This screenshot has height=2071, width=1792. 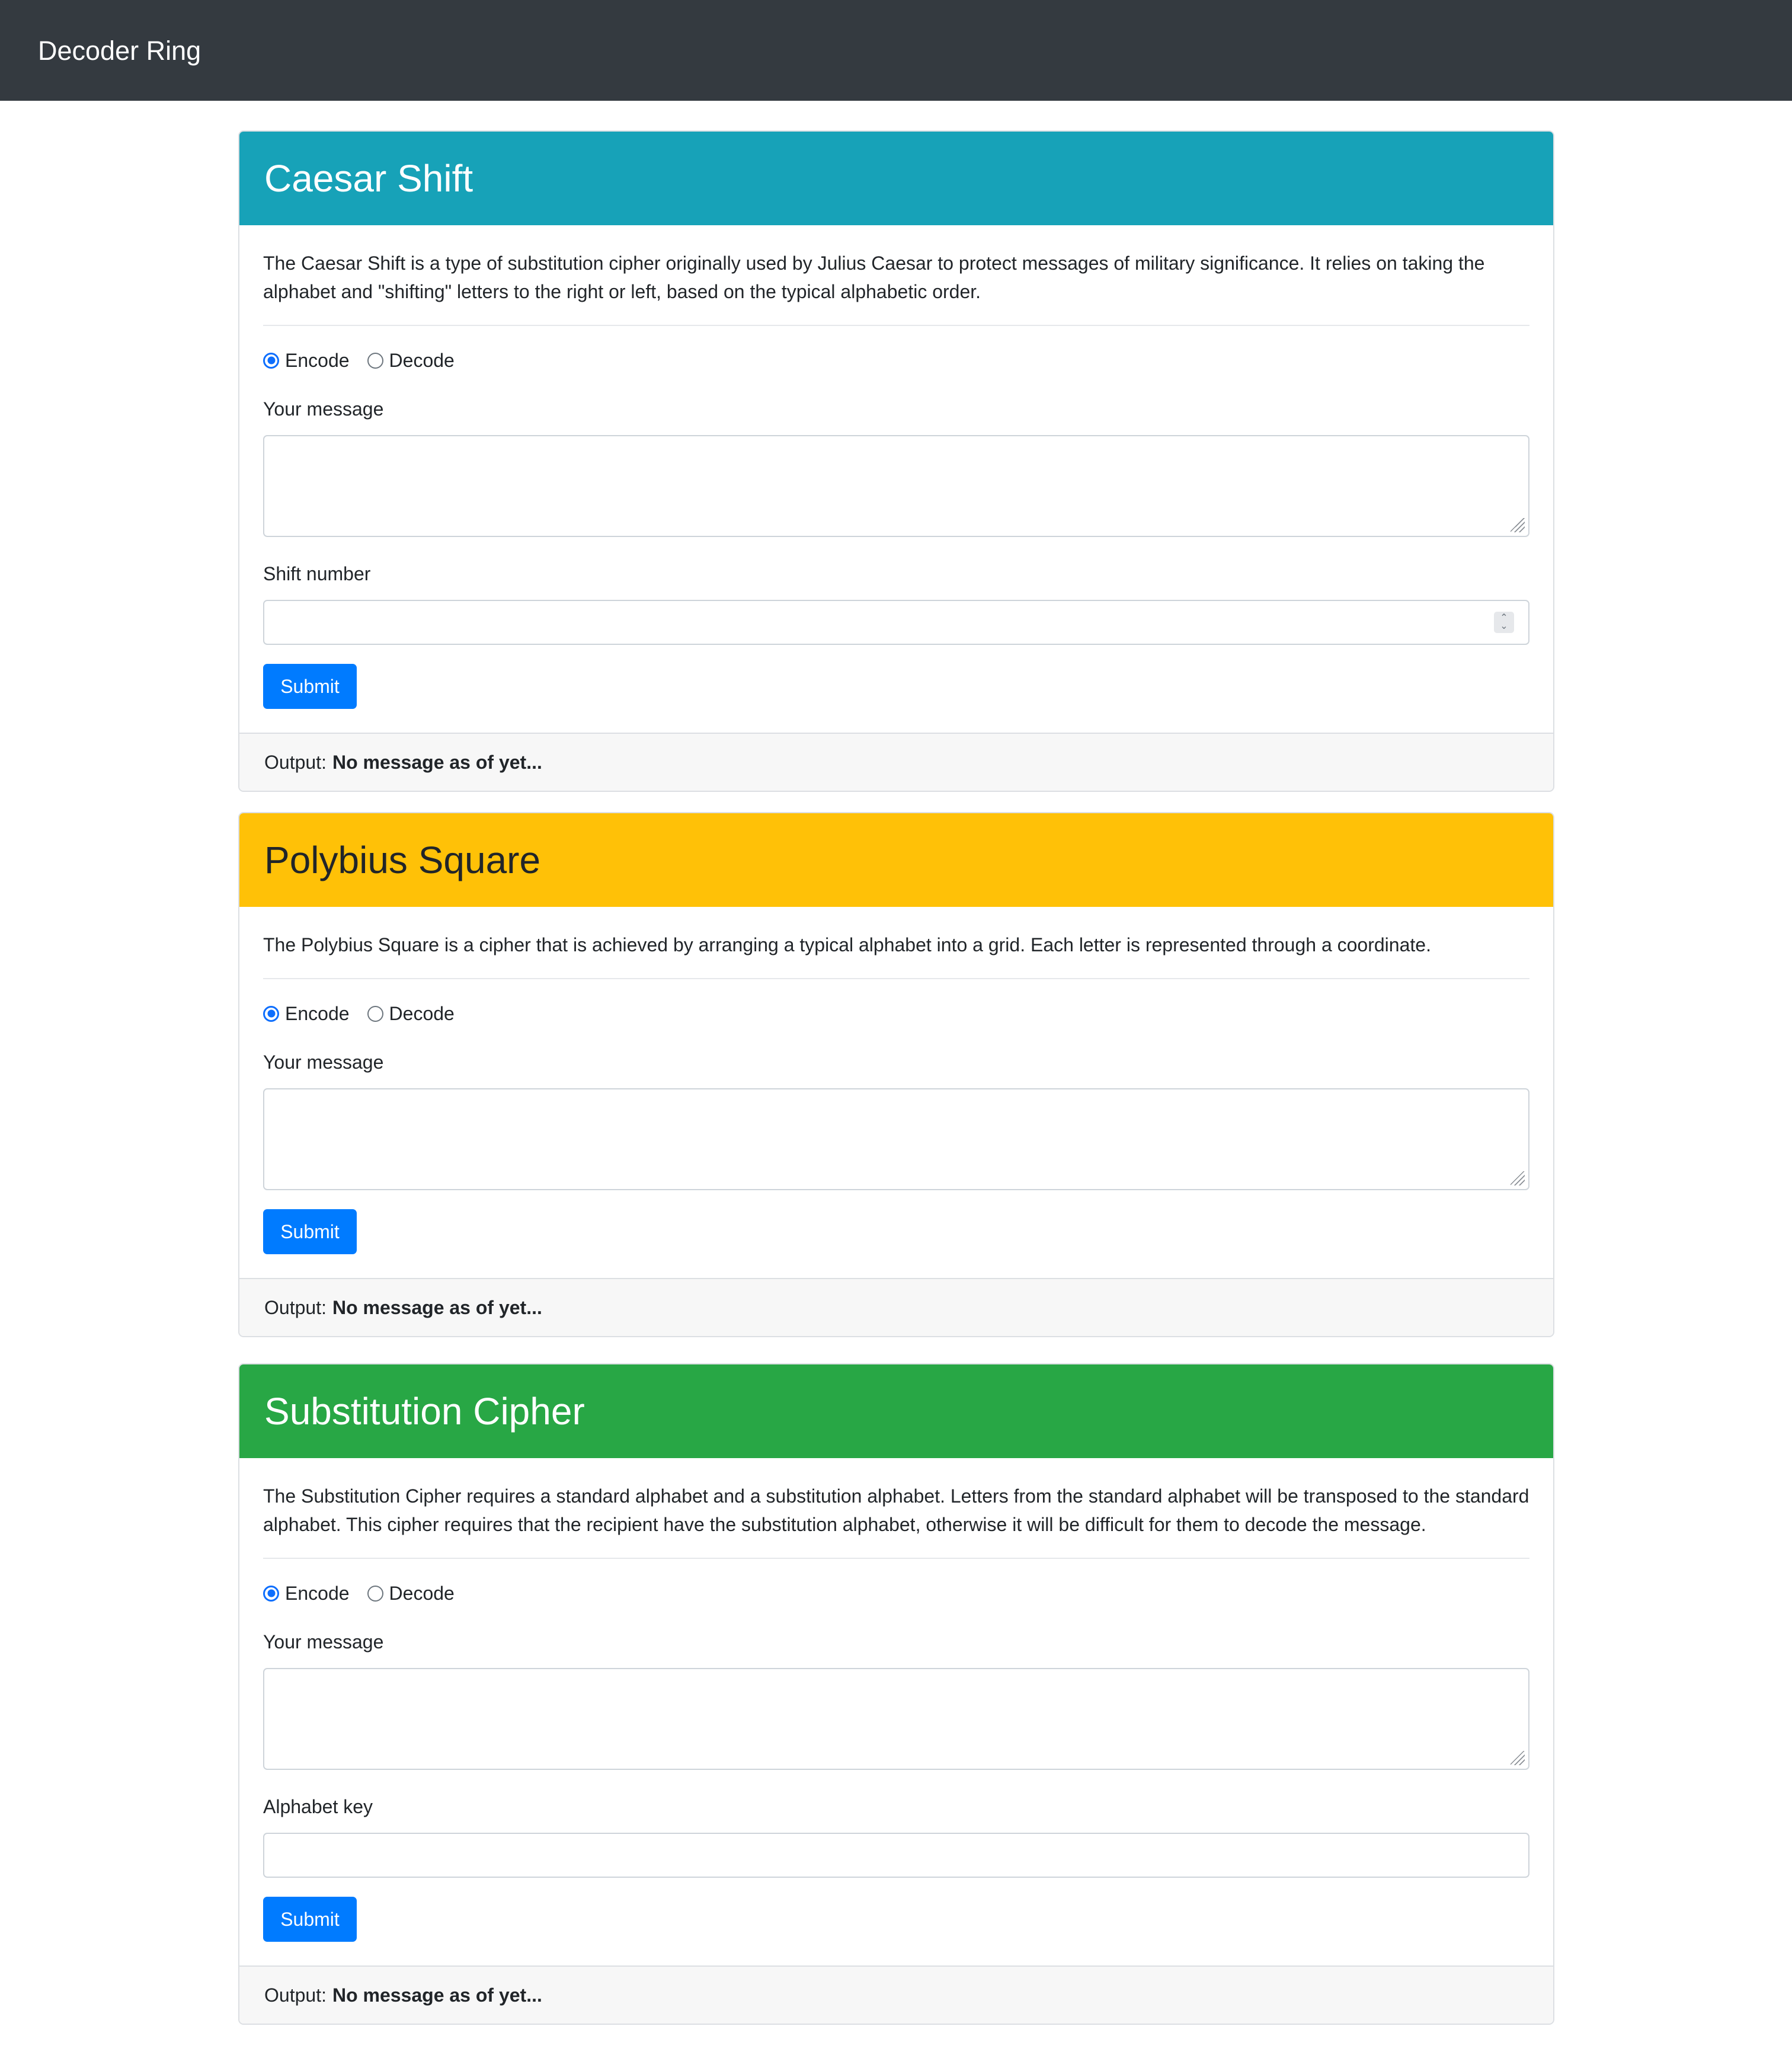 What do you see at coordinates (402, 860) in the screenshot?
I see `card-title: Polybius Square` at bounding box center [402, 860].